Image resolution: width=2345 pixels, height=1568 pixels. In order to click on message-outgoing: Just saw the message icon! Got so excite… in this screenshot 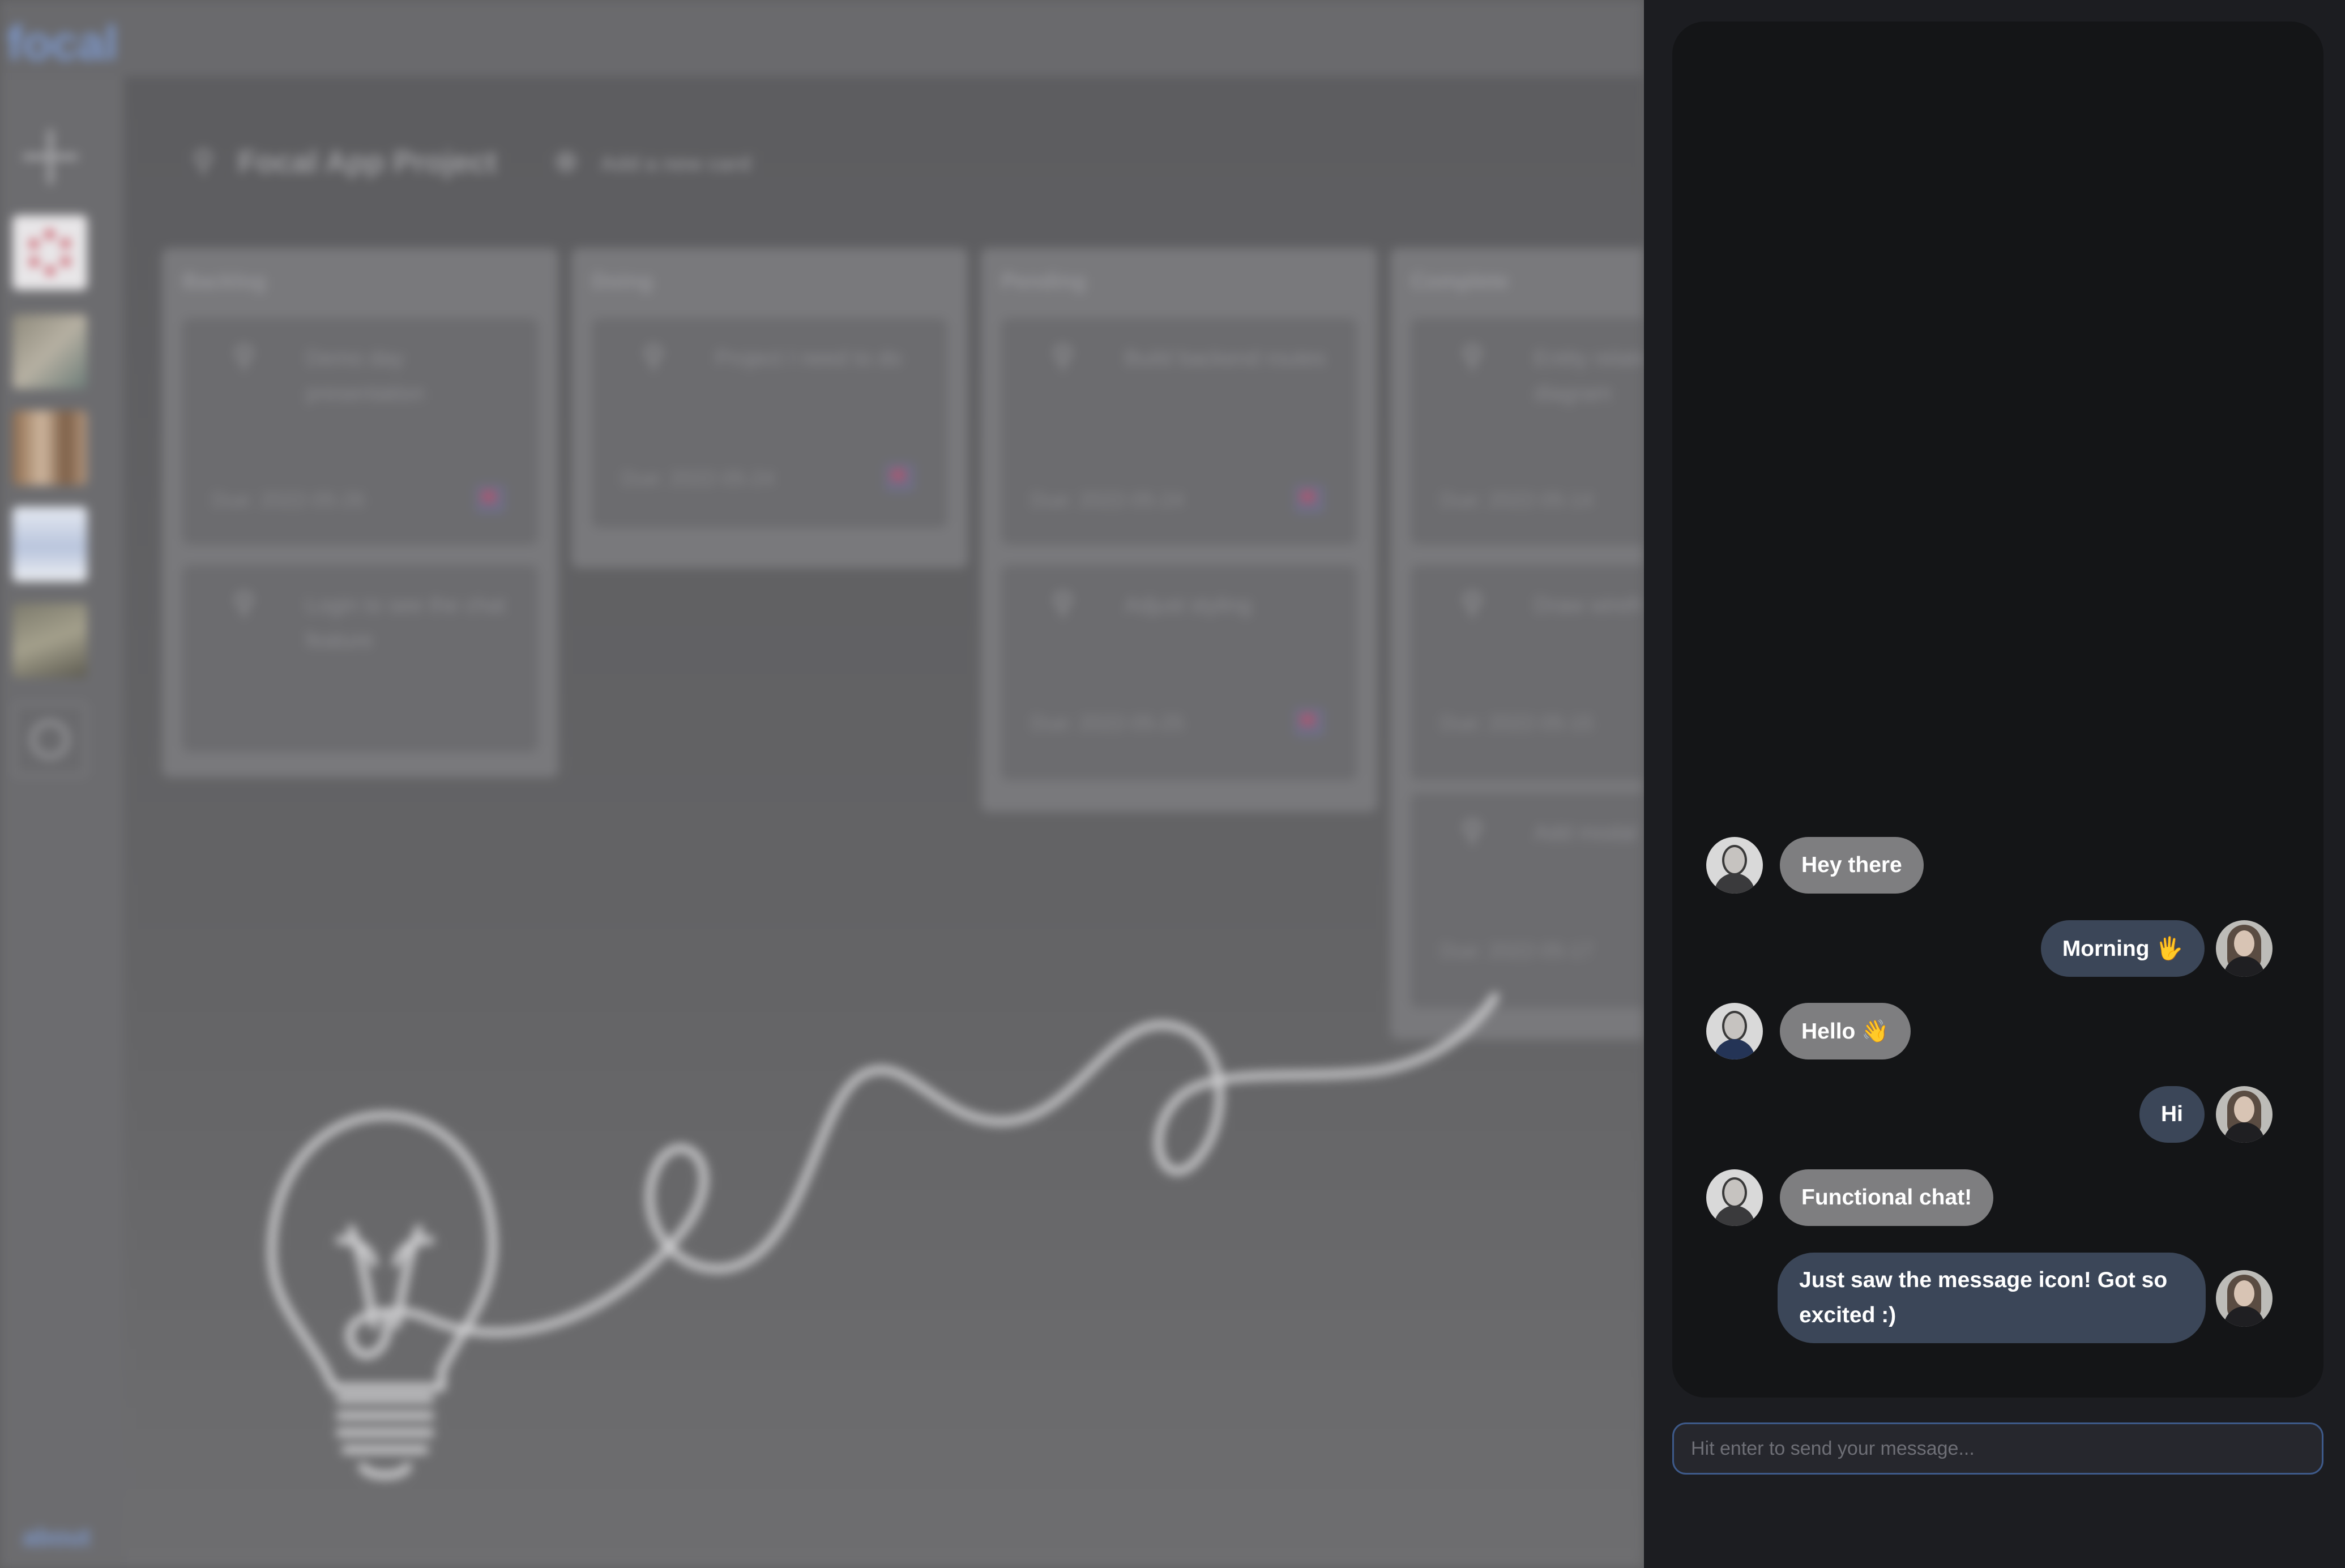, I will do `click(1992, 1298)`.